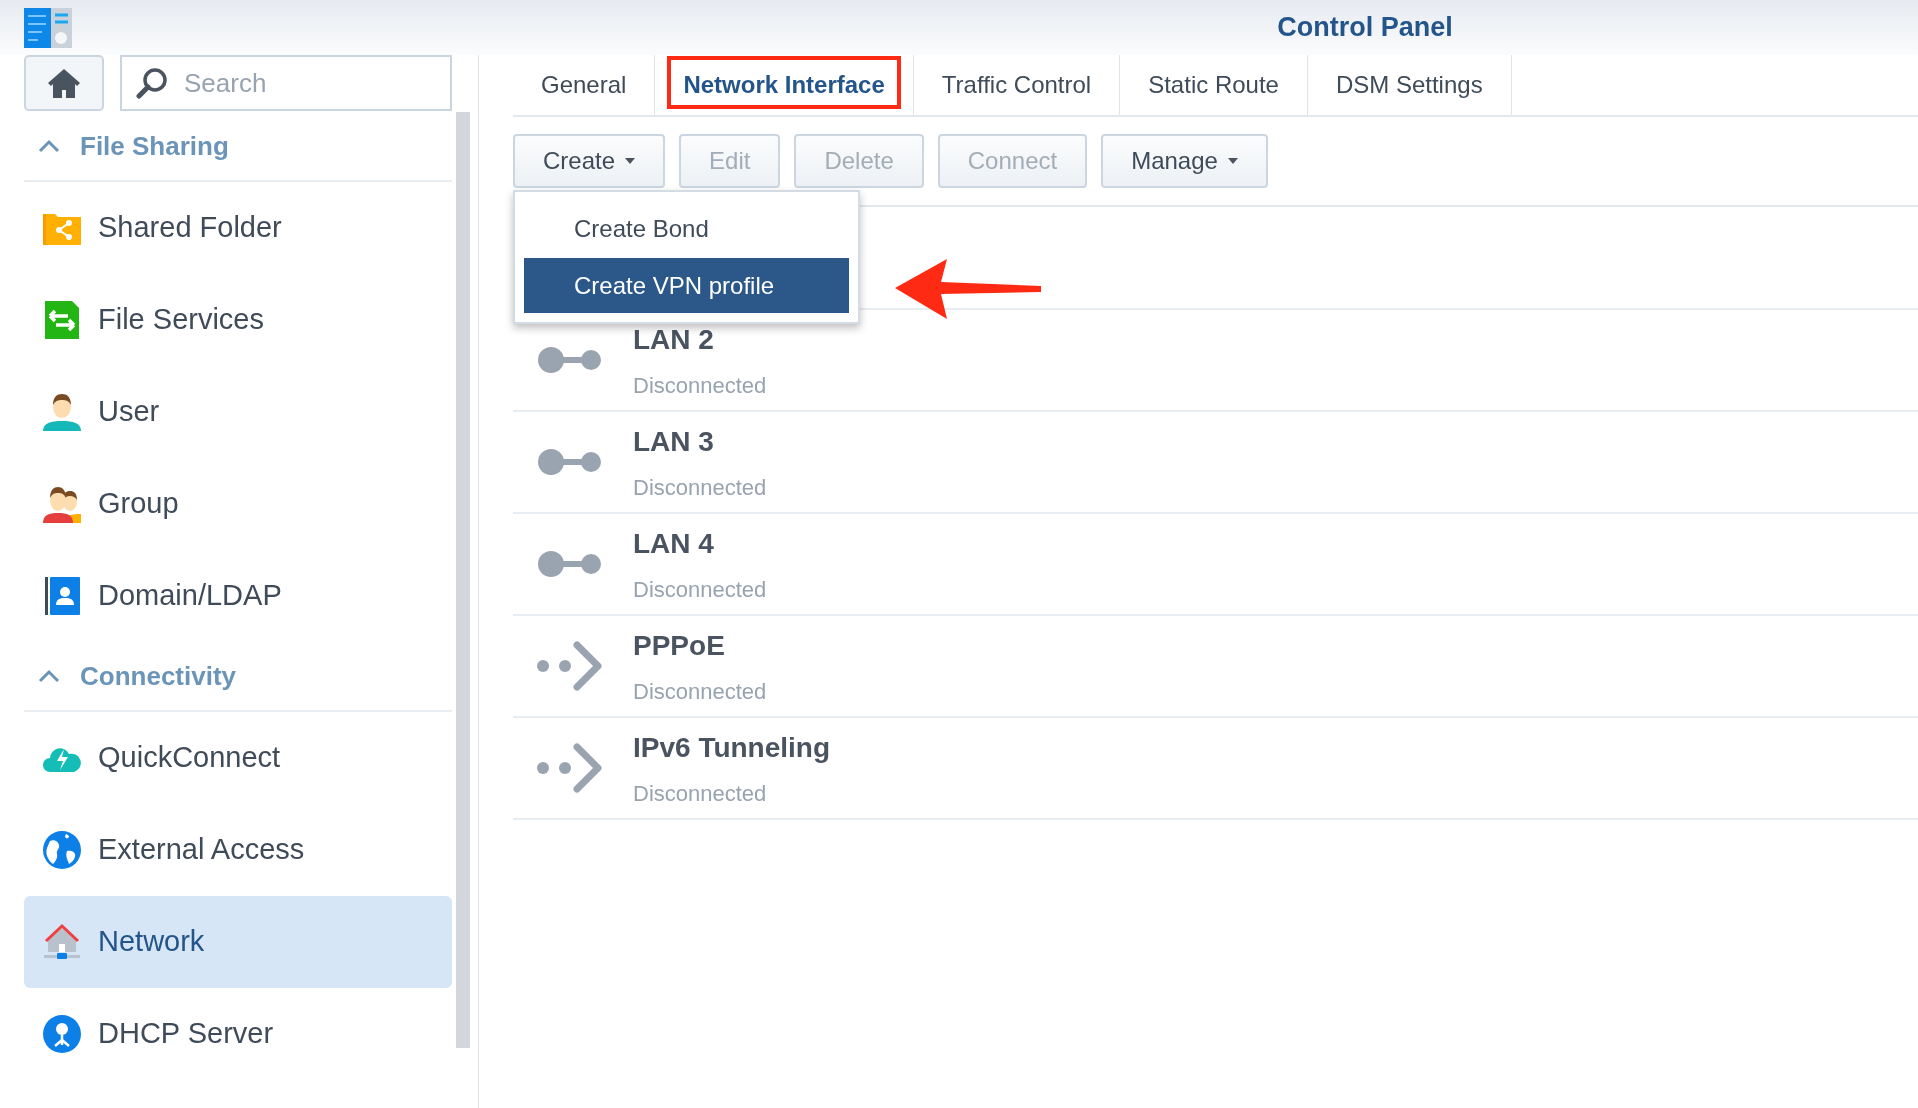 The width and height of the screenshot is (1918, 1108). Describe the element at coordinates (674, 339) in the screenshot. I see `interface-name: LAN 2` at that location.